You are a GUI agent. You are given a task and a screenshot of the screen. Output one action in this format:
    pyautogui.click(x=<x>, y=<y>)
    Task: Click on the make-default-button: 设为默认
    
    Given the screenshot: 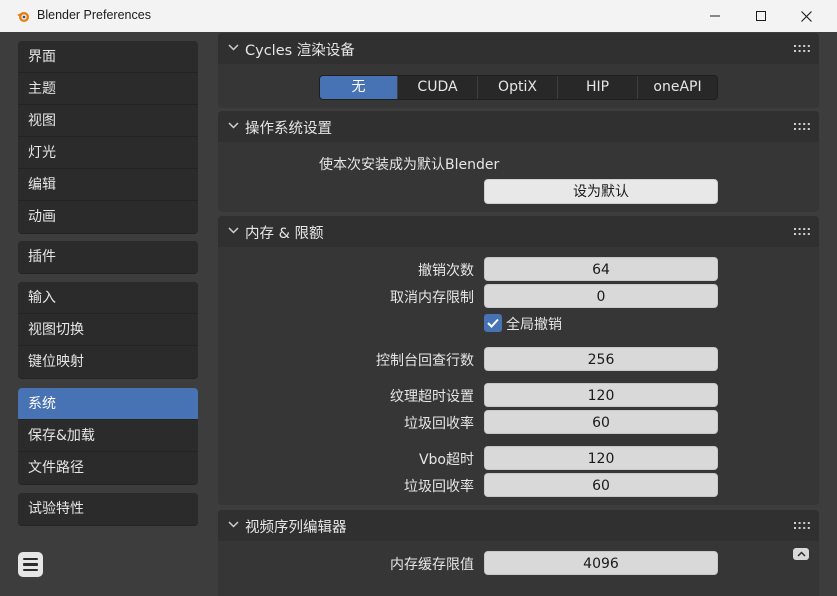 What is the action you would take?
    pyautogui.click(x=601, y=191)
    